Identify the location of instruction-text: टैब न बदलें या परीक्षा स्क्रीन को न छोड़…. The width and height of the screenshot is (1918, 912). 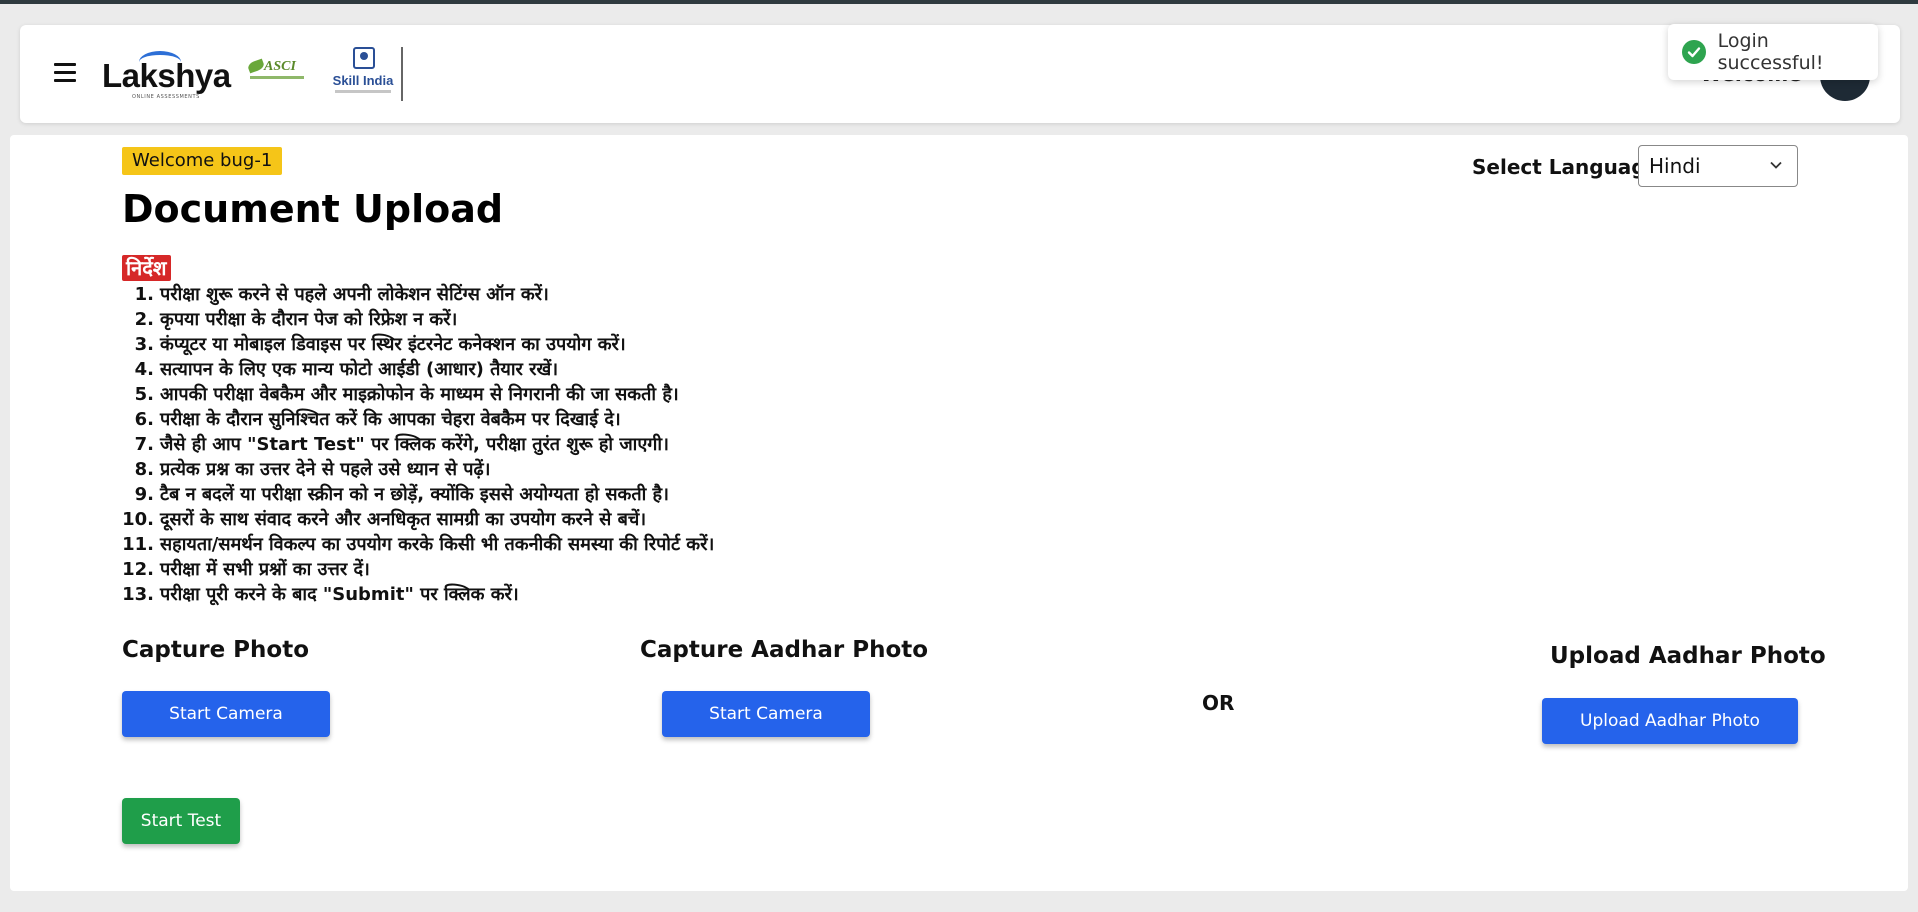
(414, 494).